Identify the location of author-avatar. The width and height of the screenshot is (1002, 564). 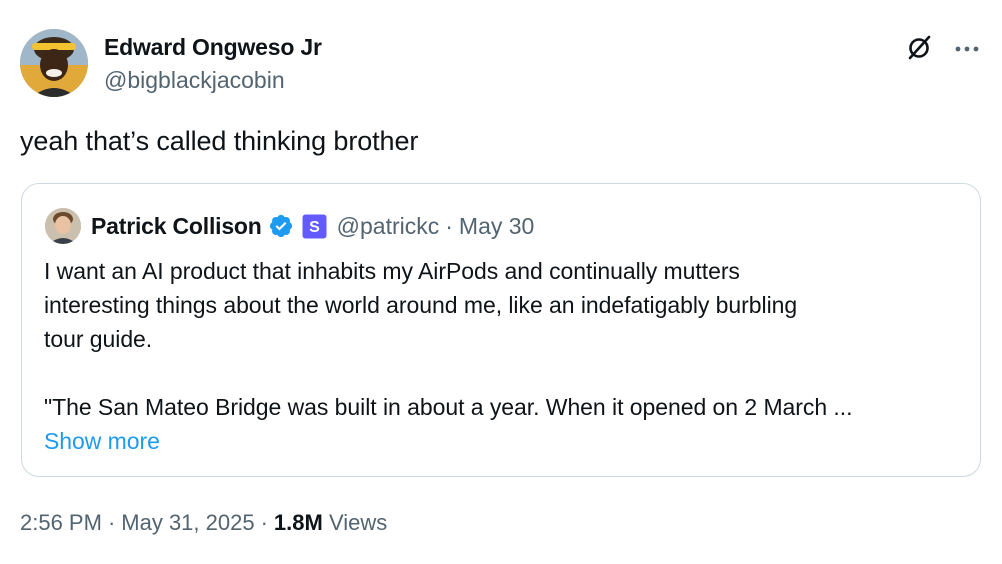
(54, 63).